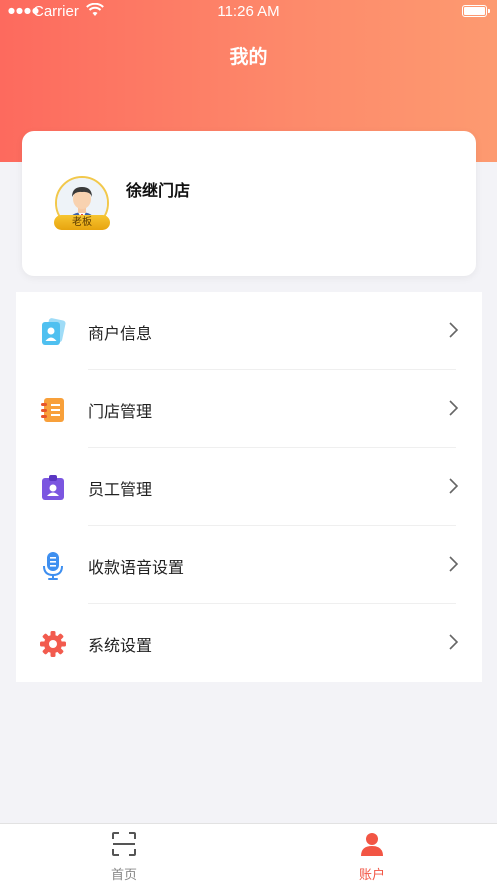 This screenshot has height=883, width=497. Describe the element at coordinates (249, 331) in the screenshot. I see `menu-item-merchant-info: 商户信息` at that location.